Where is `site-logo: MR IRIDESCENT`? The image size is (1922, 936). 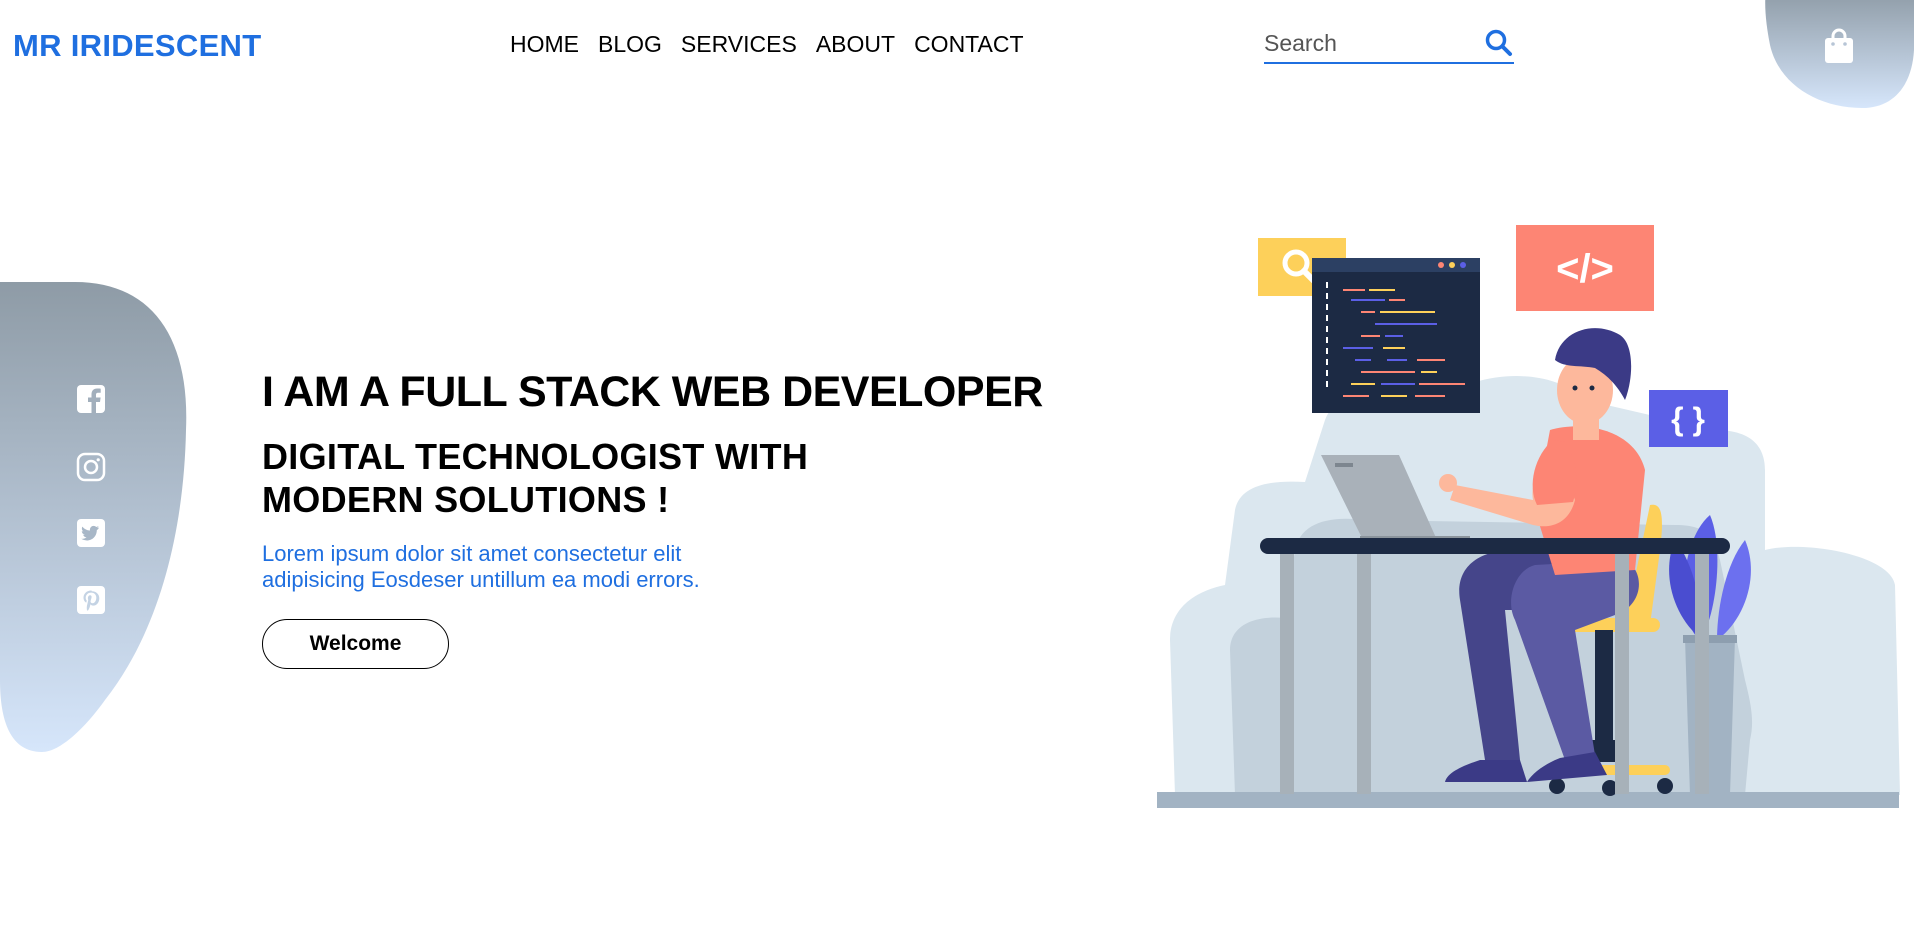 site-logo: MR IRIDESCENT is located at coordinates (137, 46).